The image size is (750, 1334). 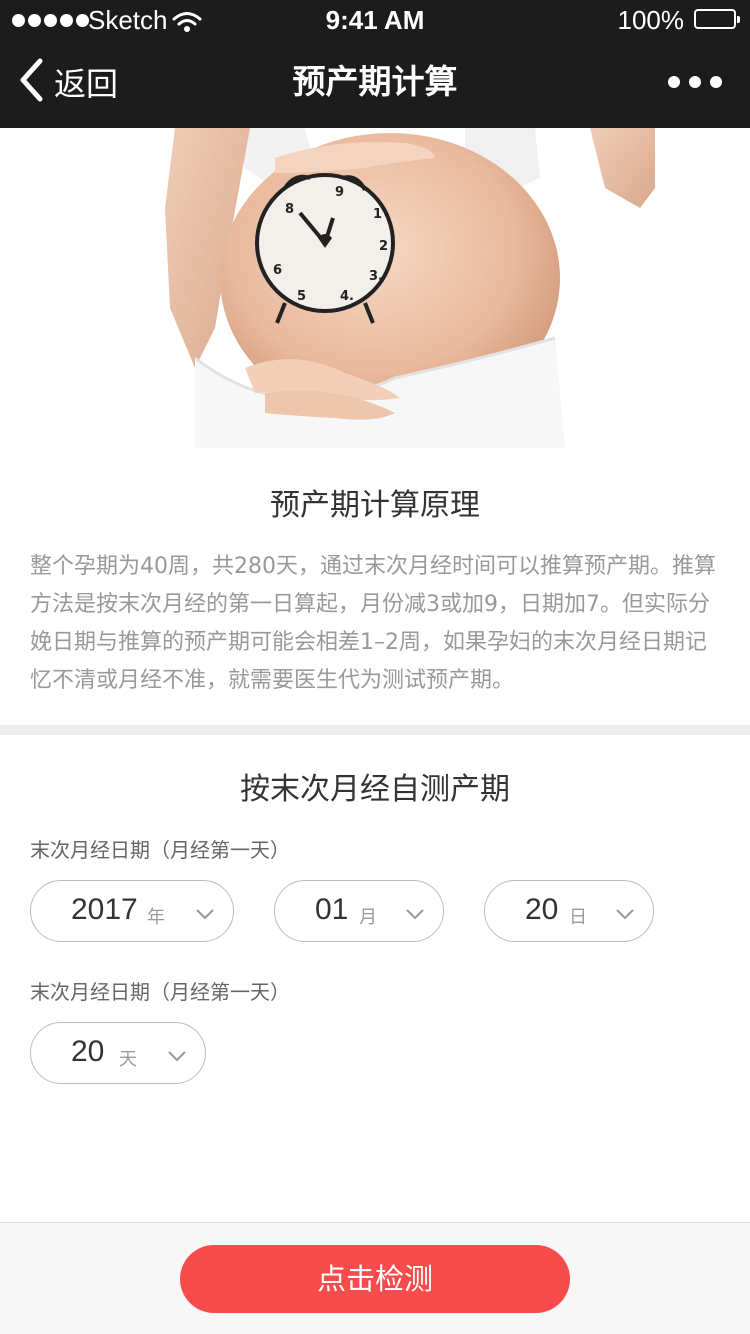 What do you see at coordinates (376, 276) in the screenshot?
I see `svg-text: 3.` at bounding box center [376, 276].